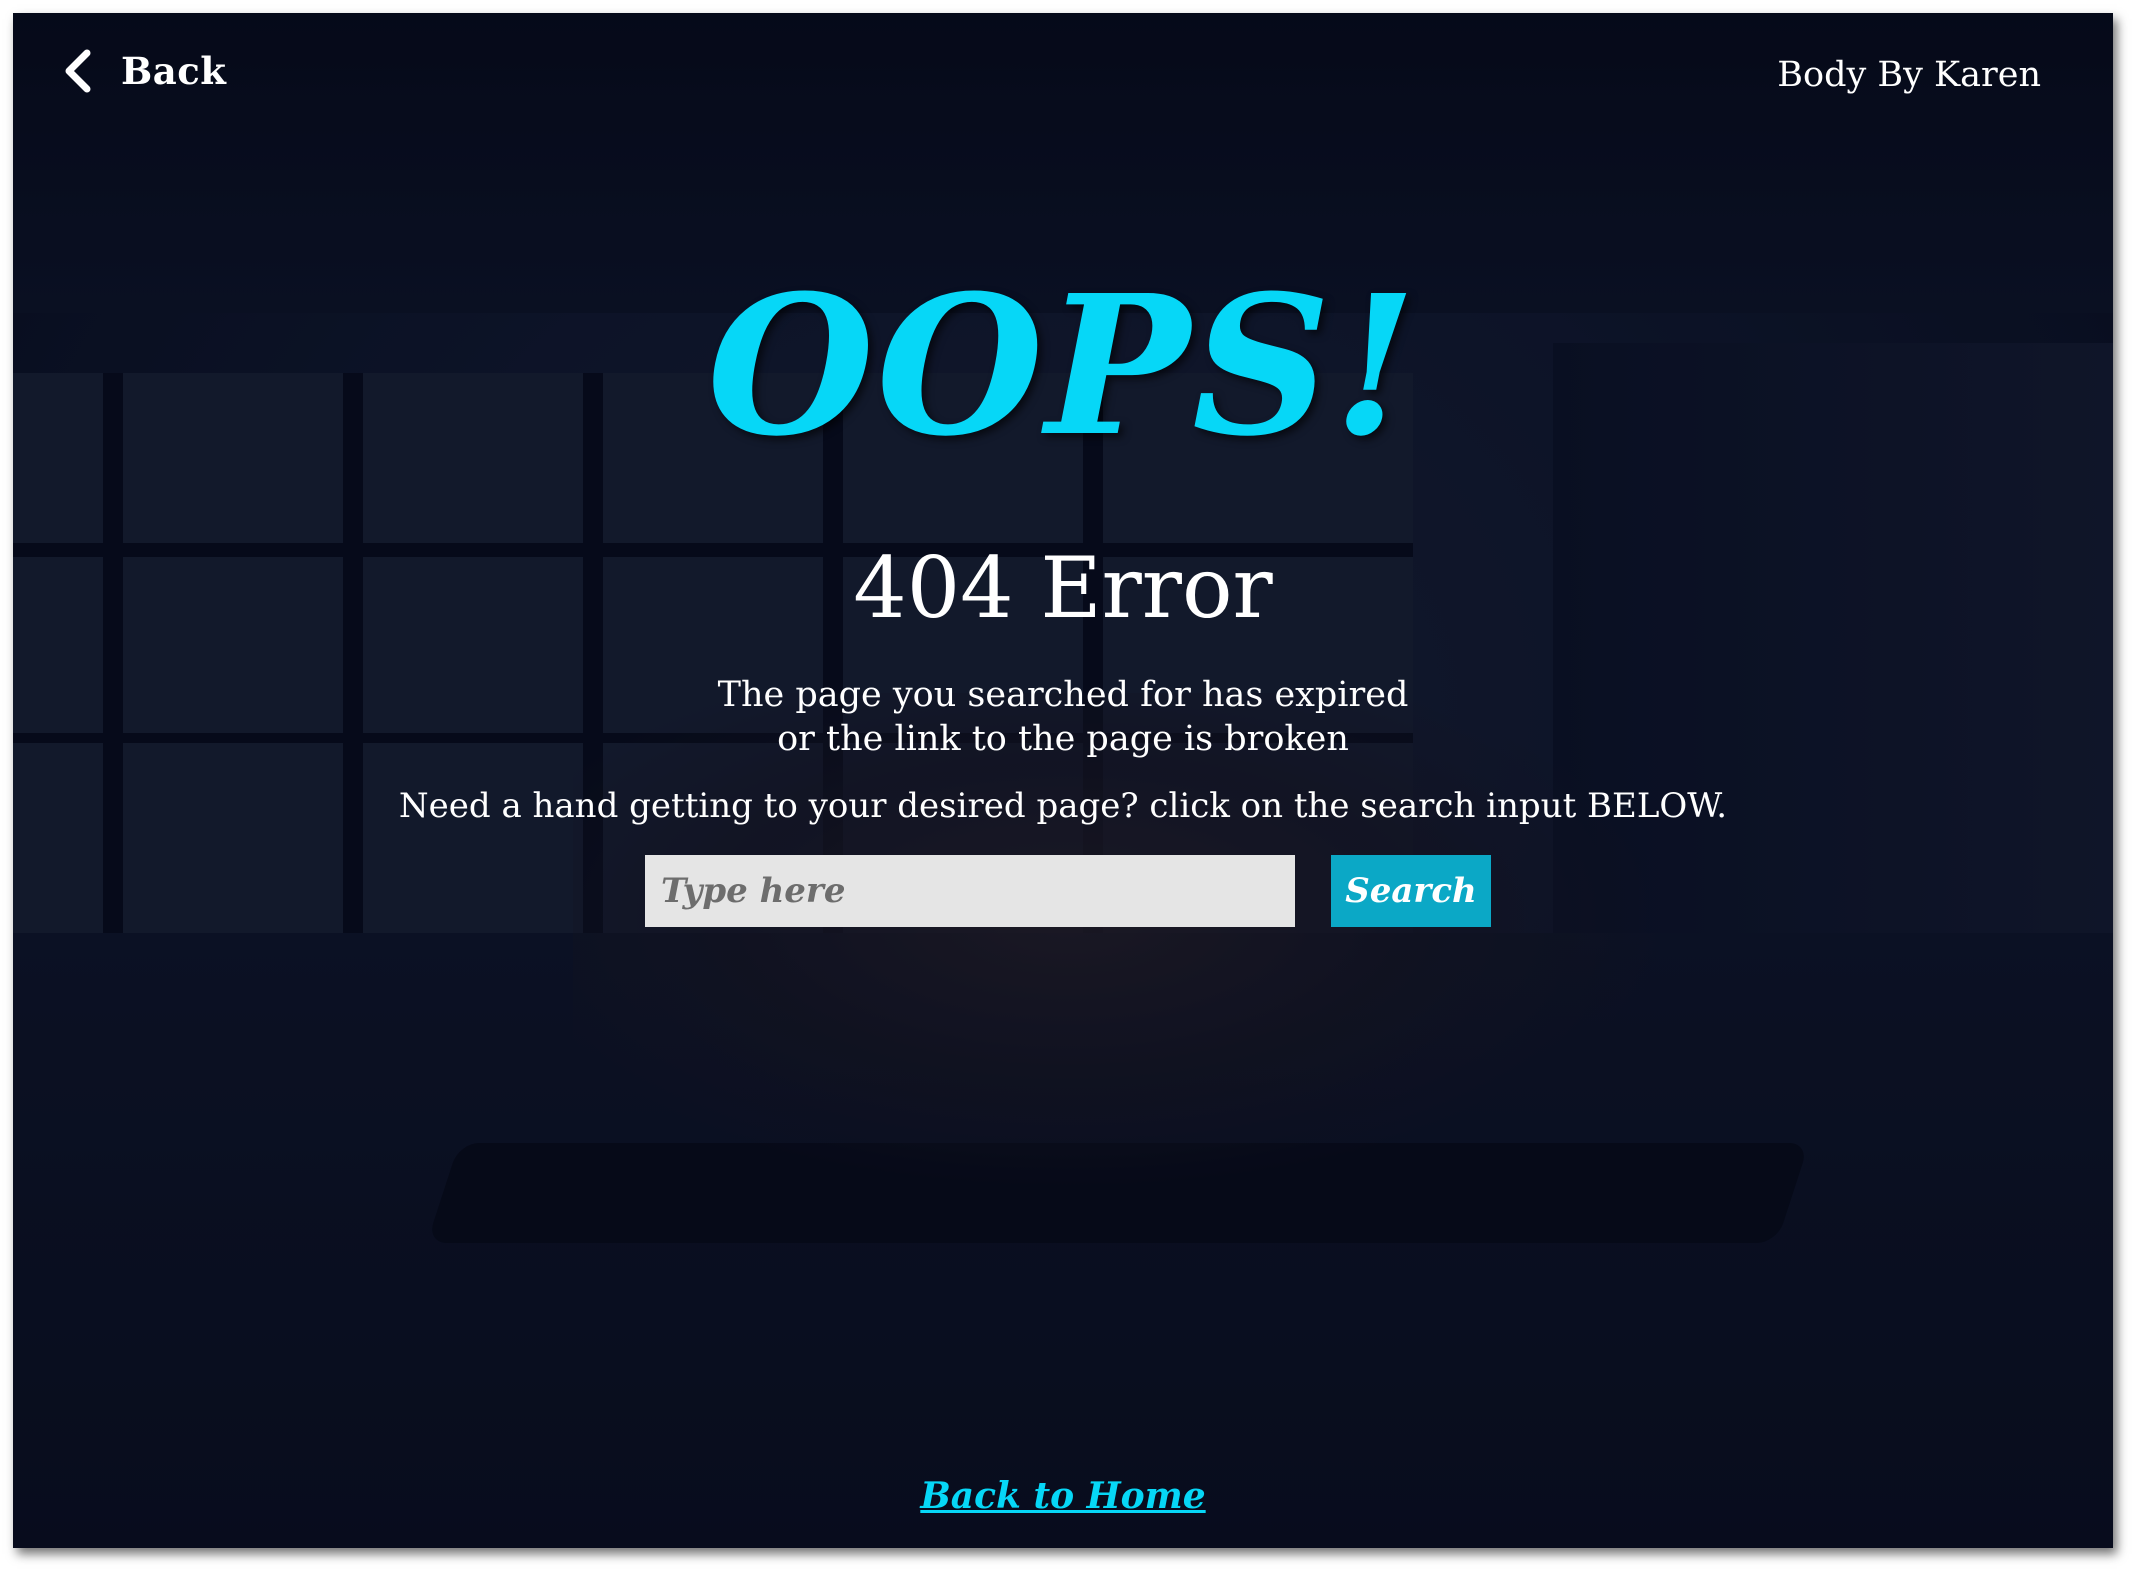 The width and height of the screenshot is (2137, 1572). Describe the element at coordinates (78, 71) in the screenshot. I see `chevron-left-icon` at that location.